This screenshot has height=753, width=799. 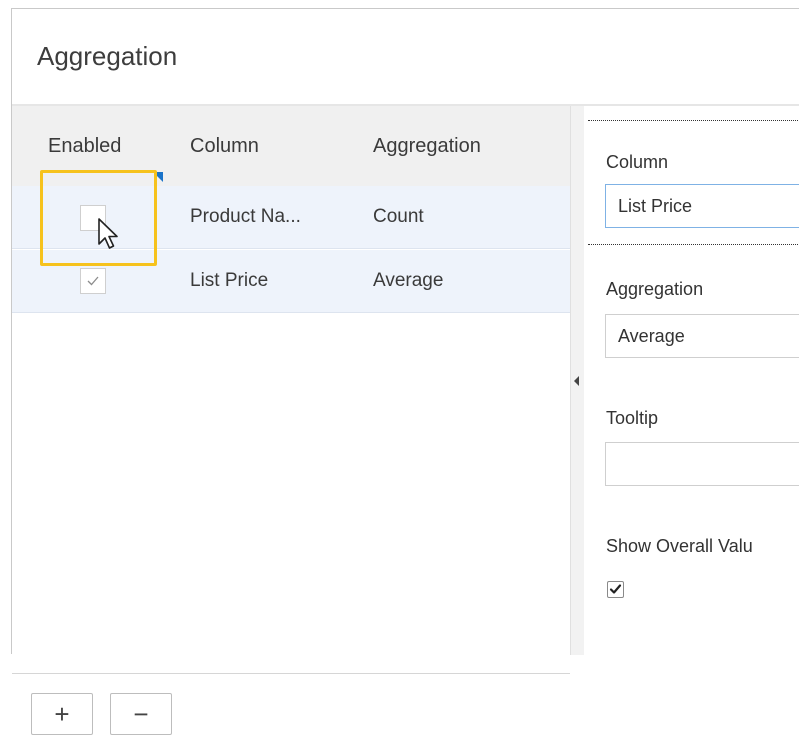 I want to click on panel-splitter, so click(x=577, y=380).